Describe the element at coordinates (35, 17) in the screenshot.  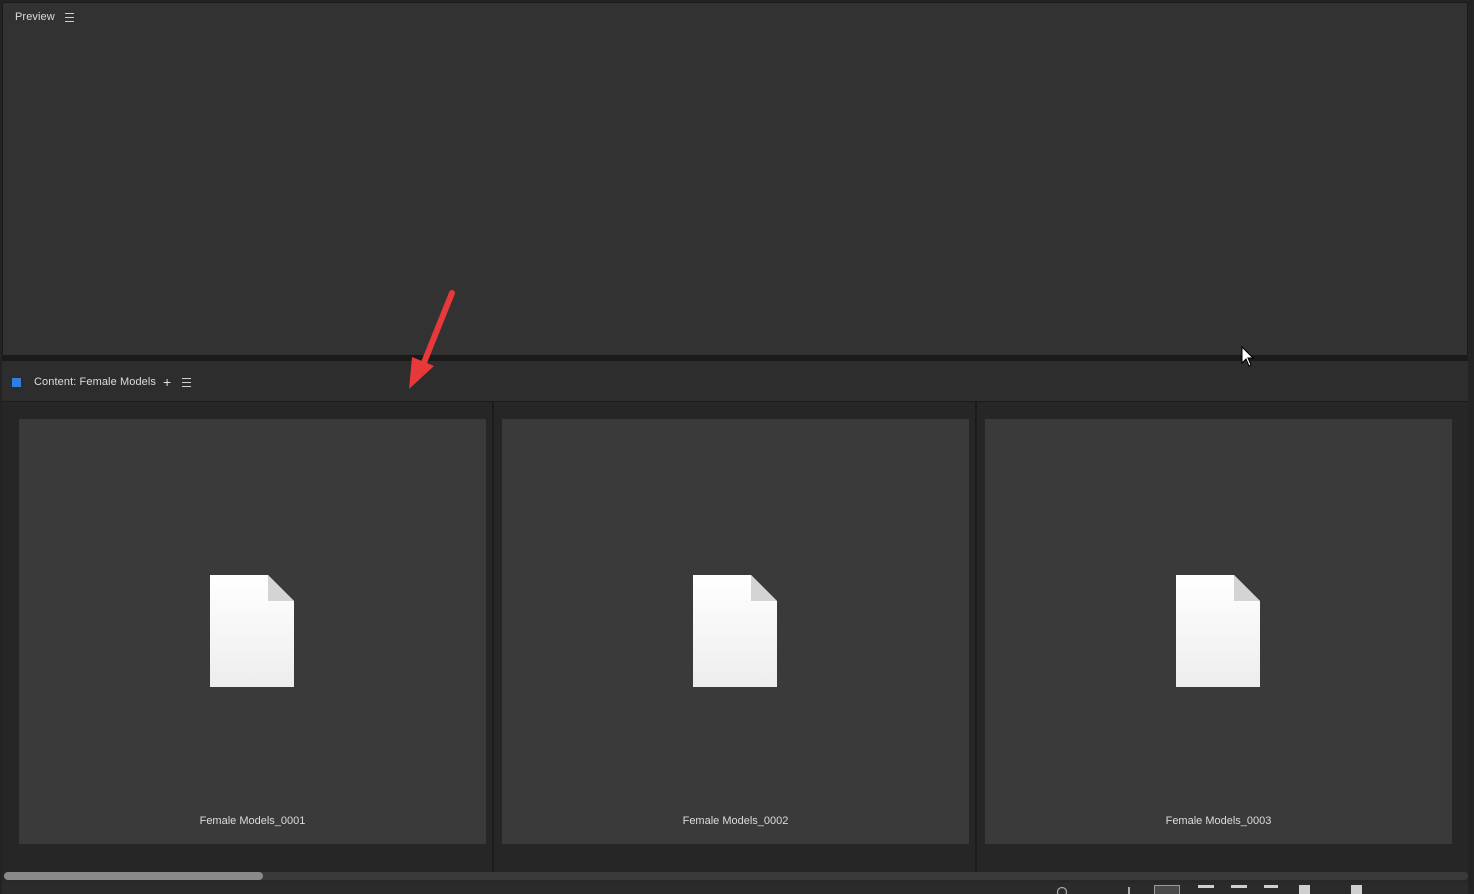
I see `preview-panel-title: Preview` at that location.